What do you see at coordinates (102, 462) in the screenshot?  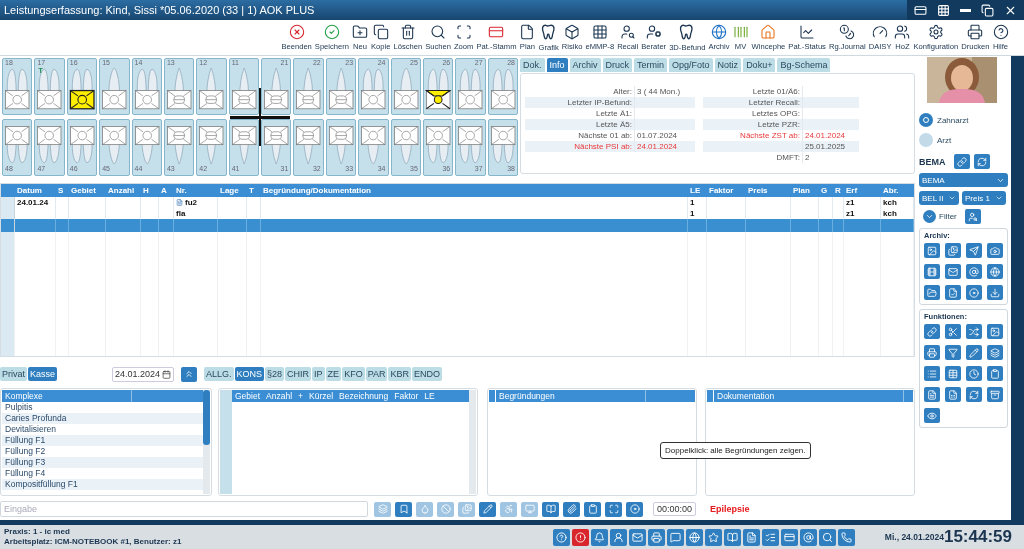 I see `list-item: Füllung F3` at bounding box center [102, 462].